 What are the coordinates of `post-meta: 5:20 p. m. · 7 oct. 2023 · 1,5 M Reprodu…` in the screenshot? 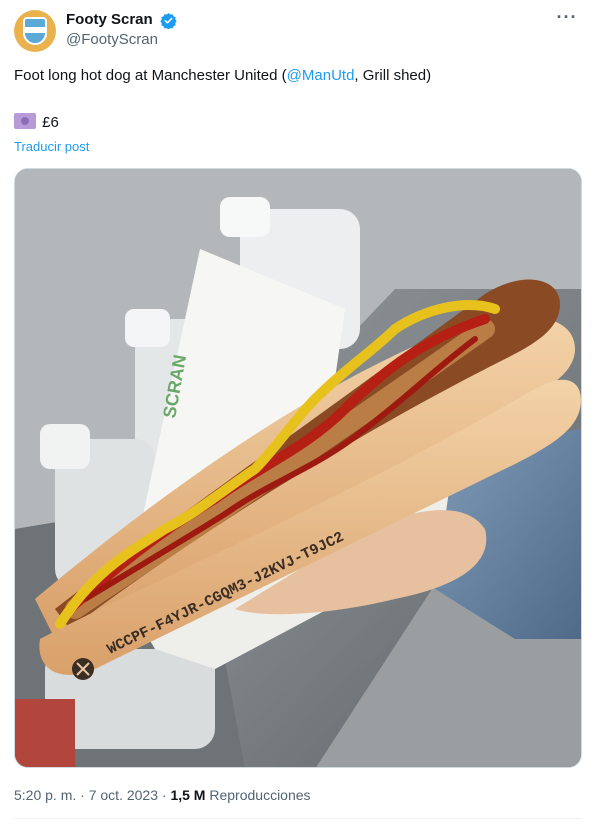 It's located at (162, 795).